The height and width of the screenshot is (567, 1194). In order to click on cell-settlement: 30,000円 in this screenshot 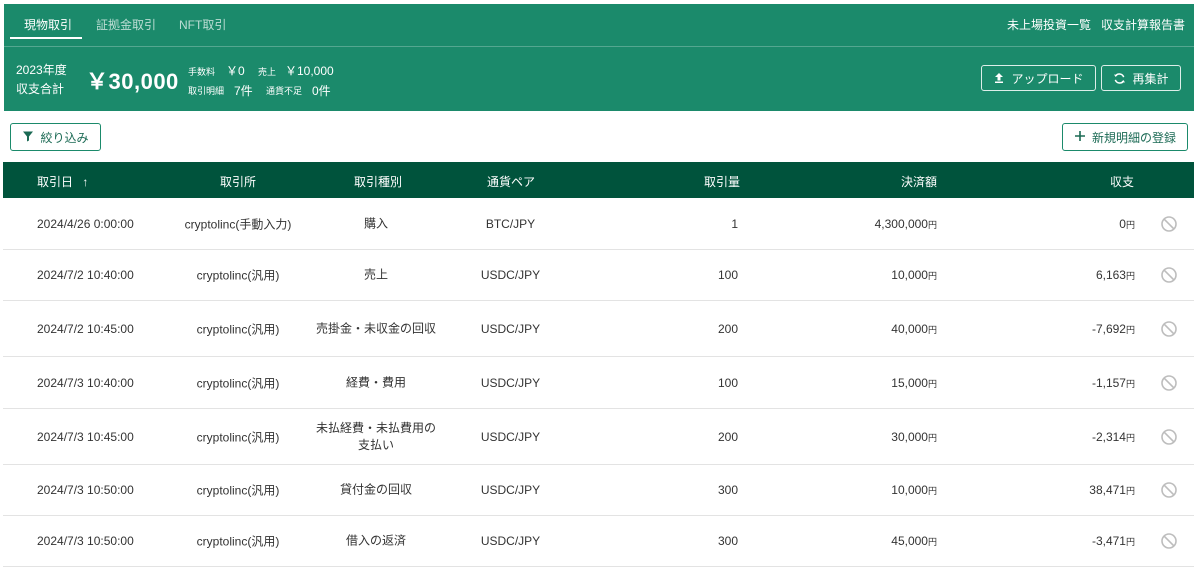, I will do `click(914, 437)`.